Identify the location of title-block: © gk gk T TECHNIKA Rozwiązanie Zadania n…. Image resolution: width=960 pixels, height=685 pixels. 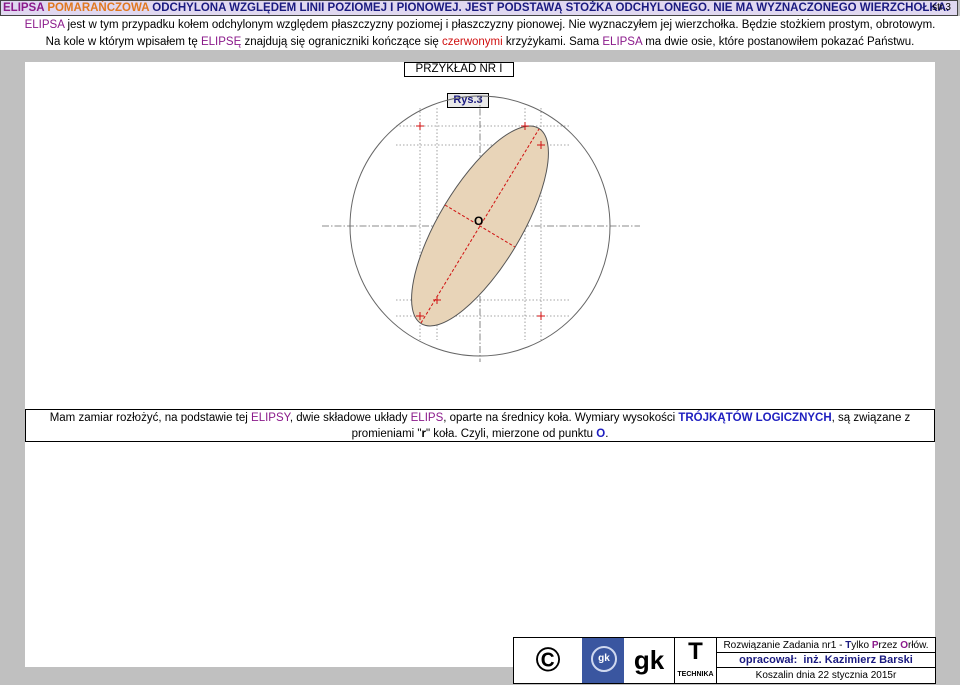
(724, 660).